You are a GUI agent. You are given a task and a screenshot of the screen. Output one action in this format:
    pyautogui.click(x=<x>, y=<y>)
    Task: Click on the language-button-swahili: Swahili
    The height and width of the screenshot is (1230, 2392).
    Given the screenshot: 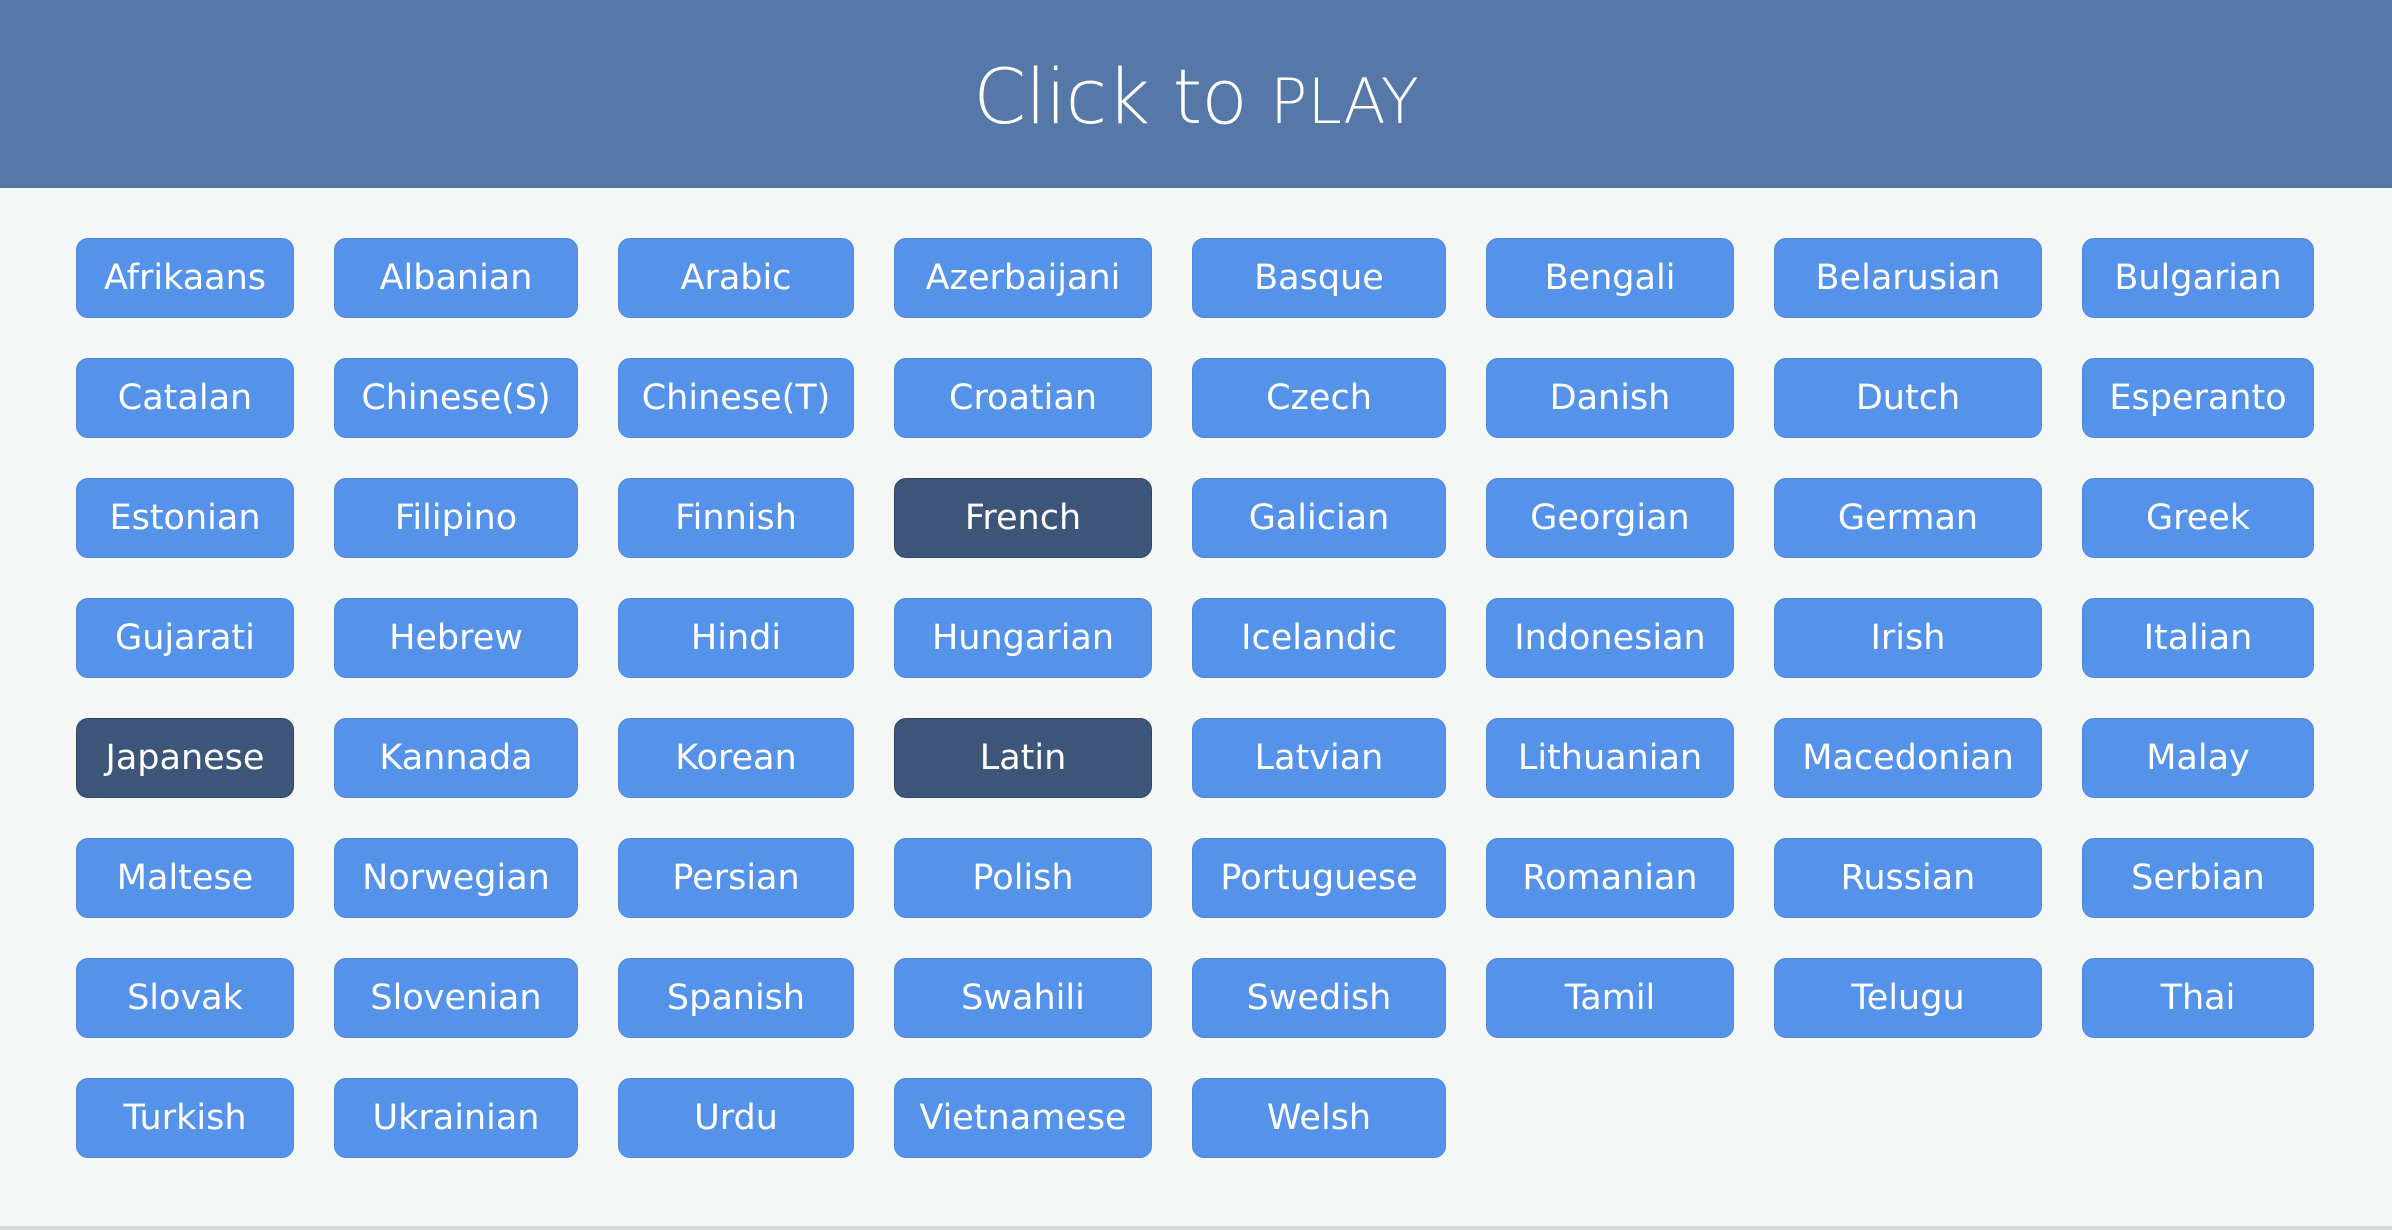 What is the action you would take?
    pyautogui.click(x=1023, y=998)
    